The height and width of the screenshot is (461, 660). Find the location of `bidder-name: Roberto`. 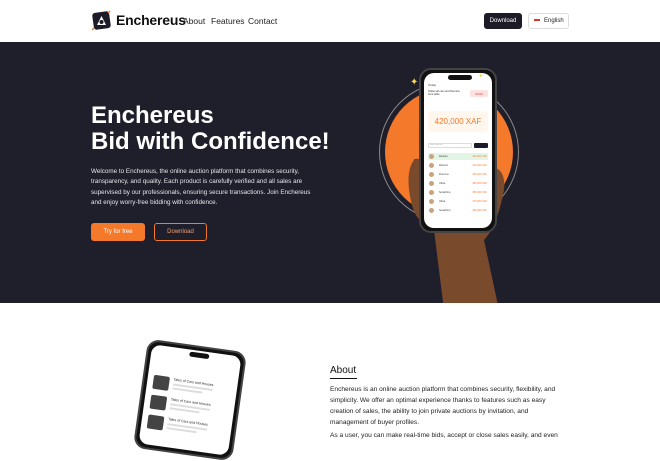

bidder-name: Roberto is located at coordinates (443, 165).